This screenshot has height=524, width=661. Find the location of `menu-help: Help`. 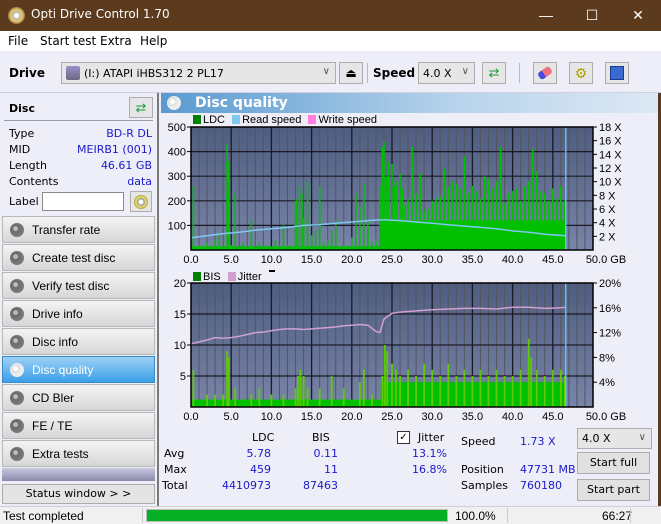

menu-help: Help is located at coordinates (153, 41).